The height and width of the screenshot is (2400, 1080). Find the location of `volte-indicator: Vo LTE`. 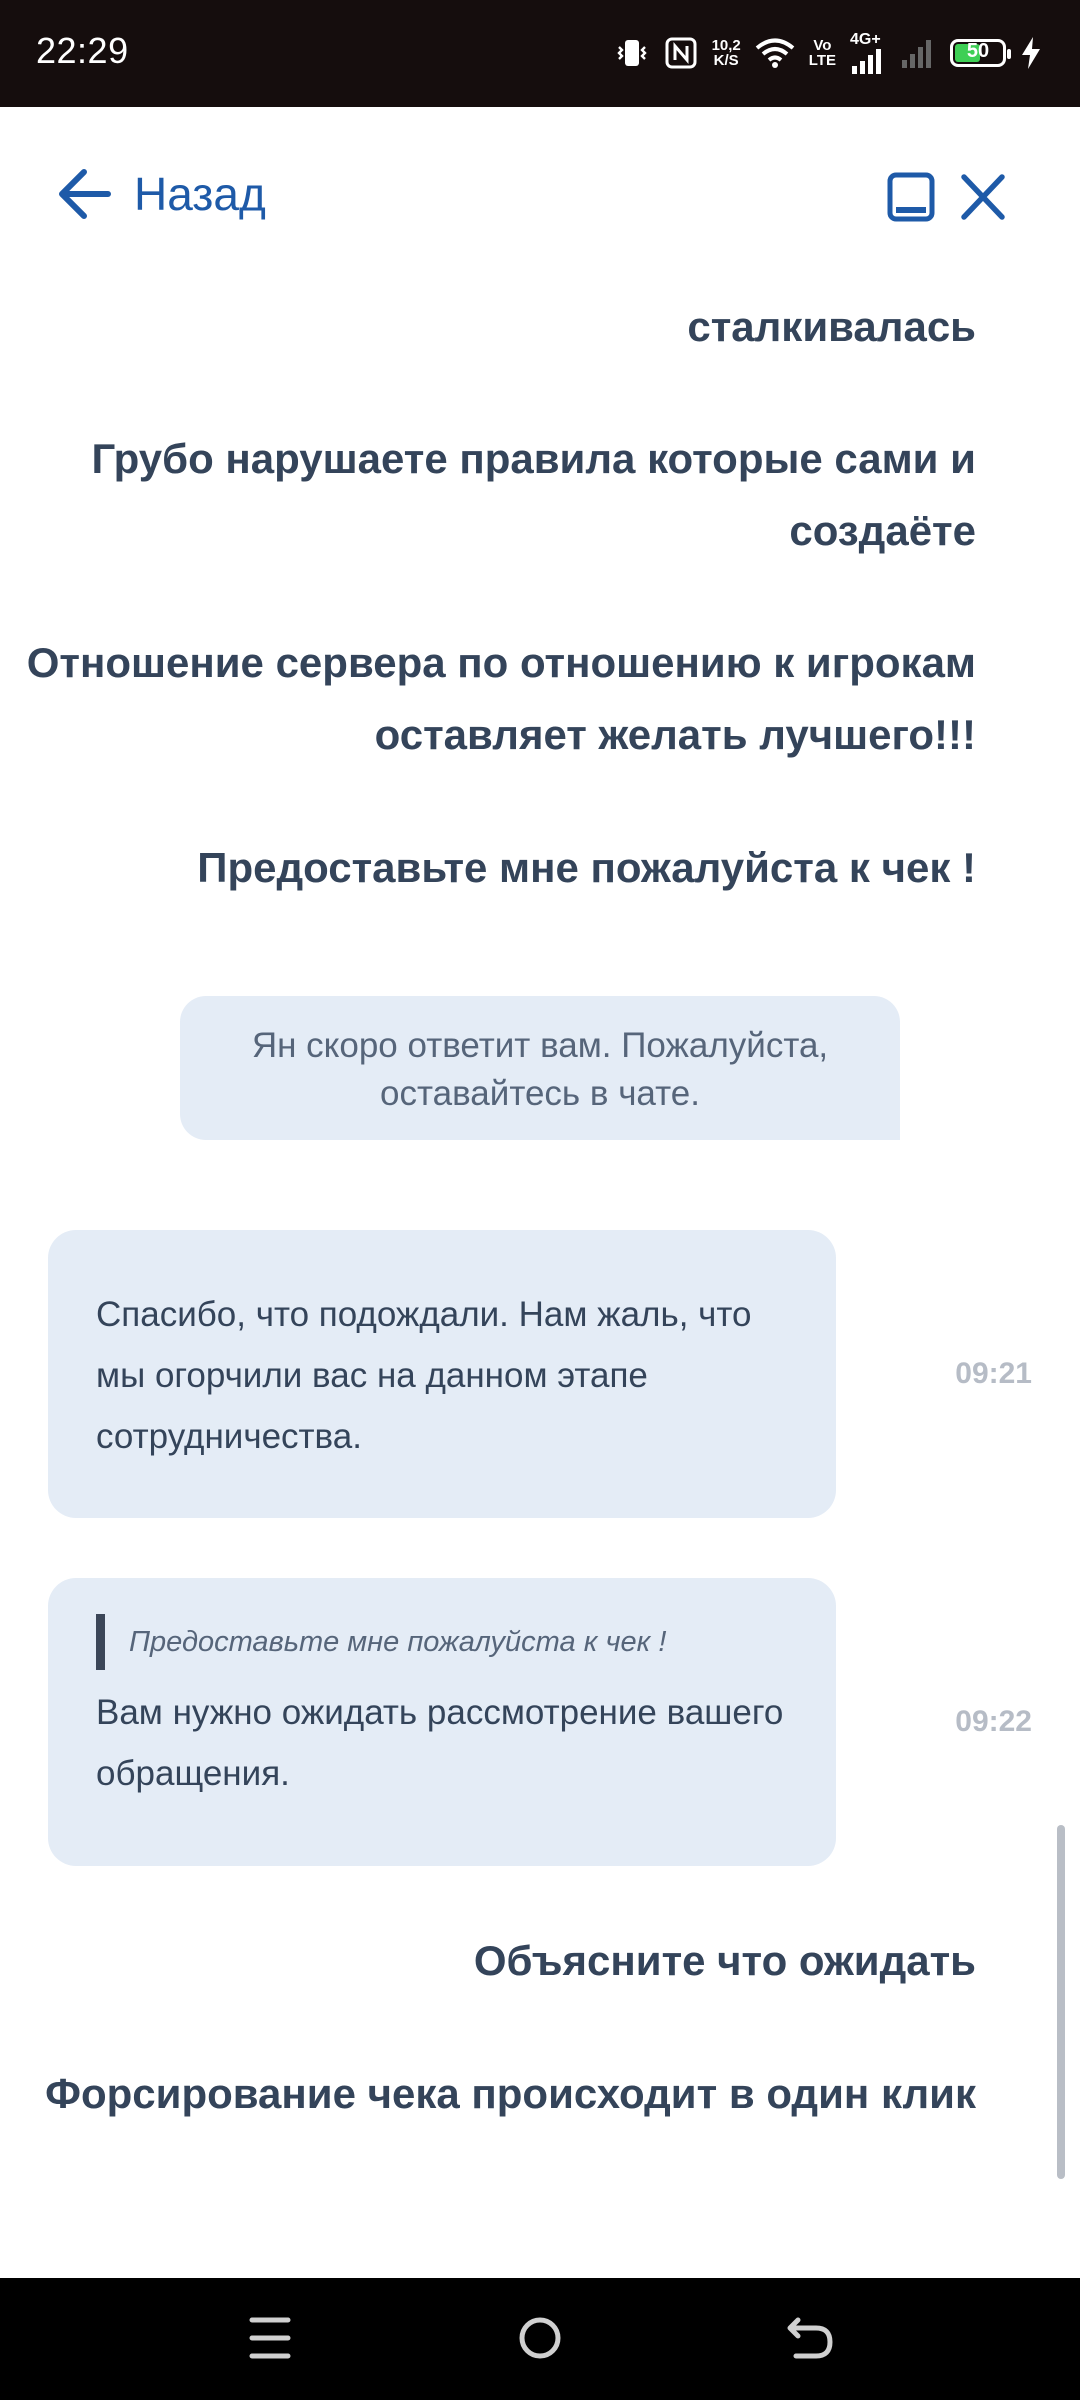

volte-indicator: Vo LTE is located at coordinates (822, 53).